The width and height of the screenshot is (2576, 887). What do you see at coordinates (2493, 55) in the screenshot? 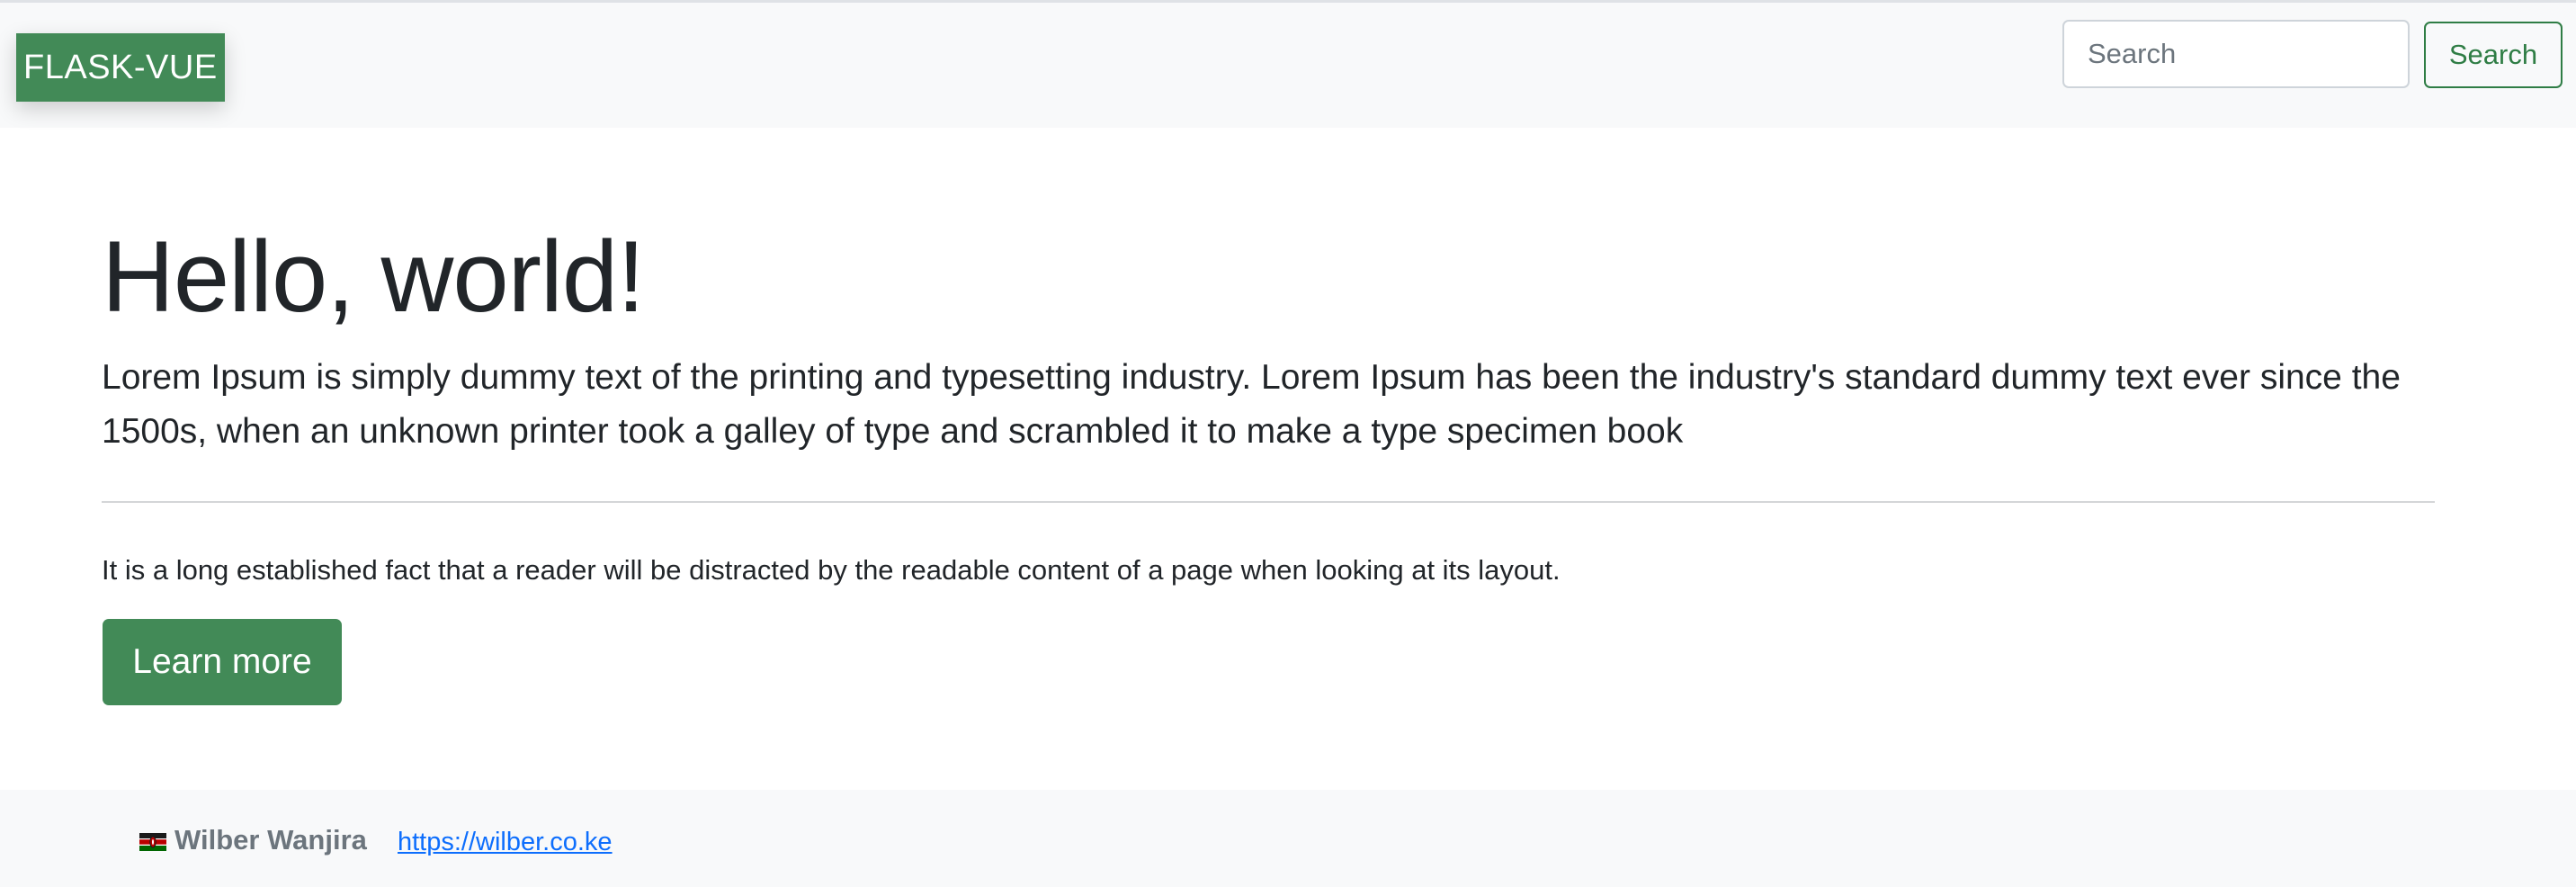
I see `search-button: Search` at bounding box center [2493, 55].